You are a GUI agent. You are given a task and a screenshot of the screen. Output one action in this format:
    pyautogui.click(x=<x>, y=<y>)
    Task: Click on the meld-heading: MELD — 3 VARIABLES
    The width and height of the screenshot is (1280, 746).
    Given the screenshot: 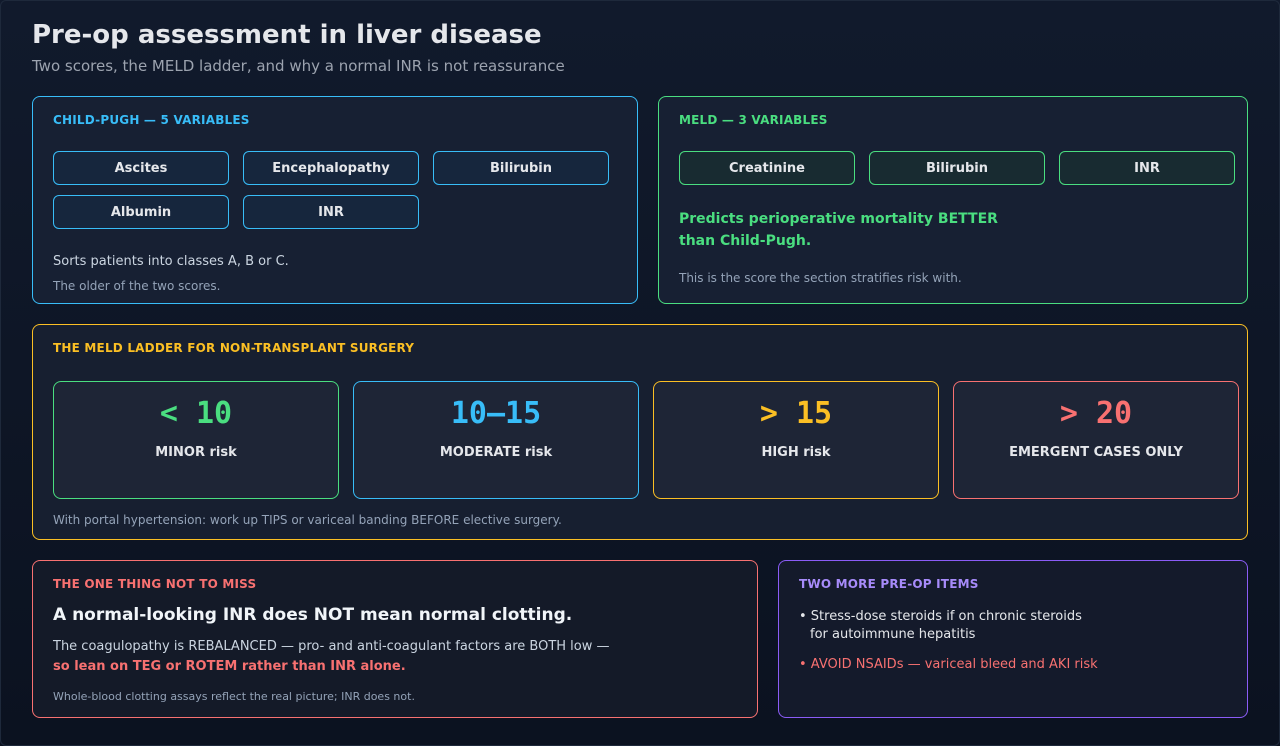 What is the action you would take?
    pyautogui.click(x=753, y=120)
    